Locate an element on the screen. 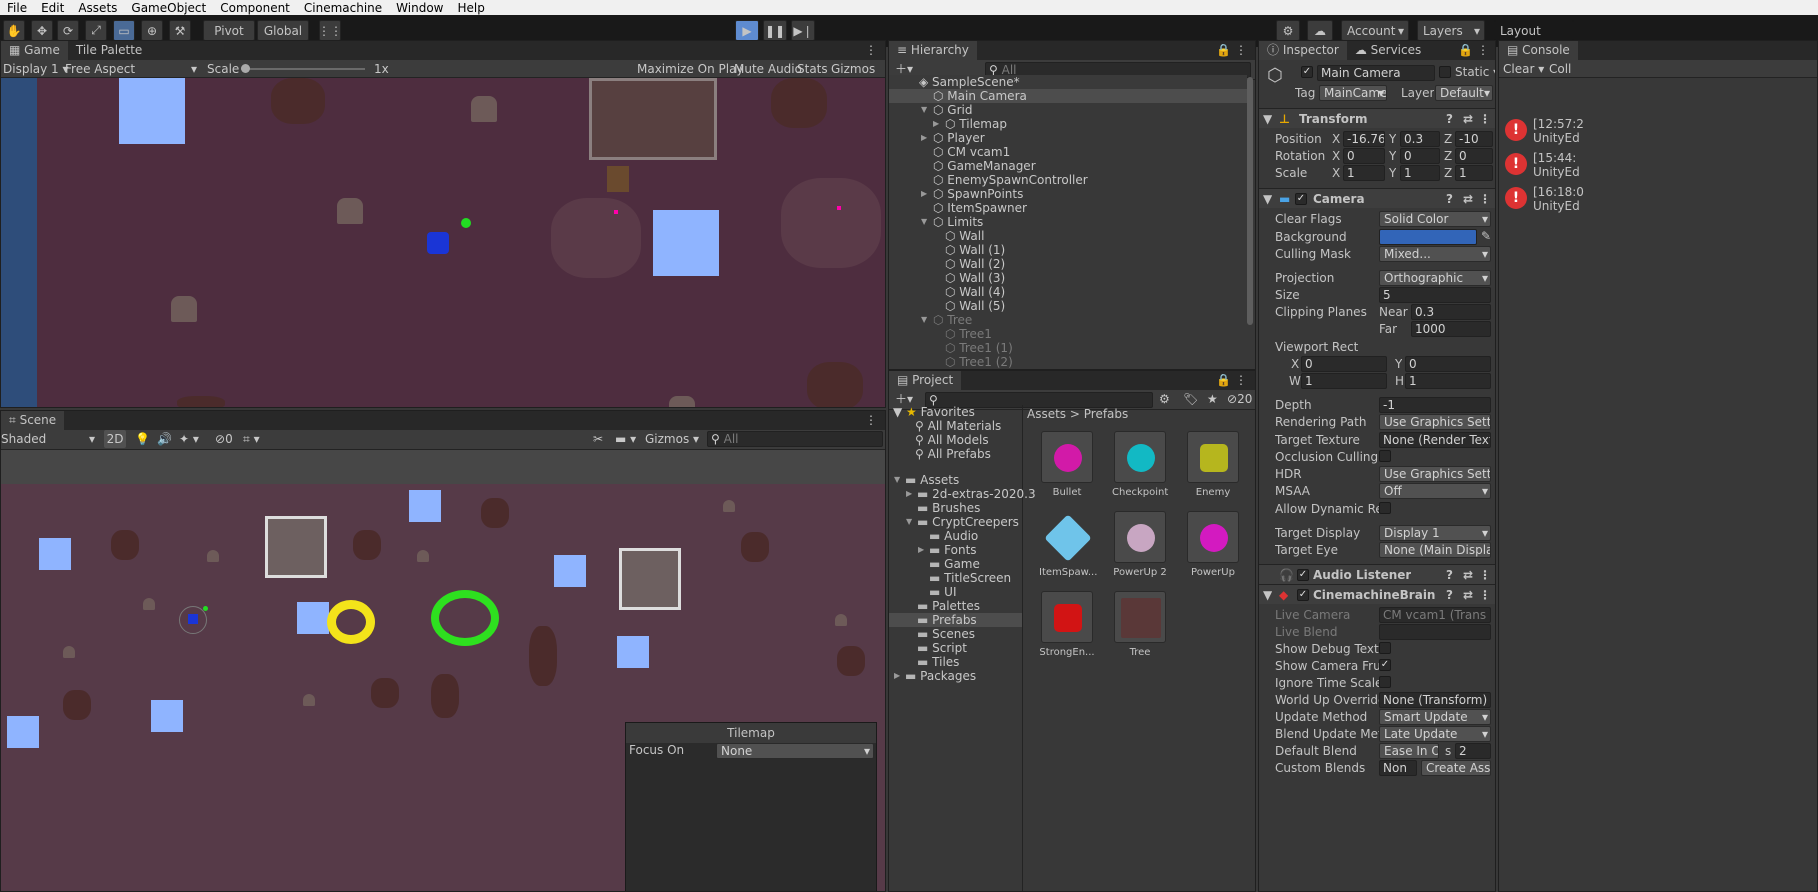  global-toggle: Global is located at coordinates (283, 30).